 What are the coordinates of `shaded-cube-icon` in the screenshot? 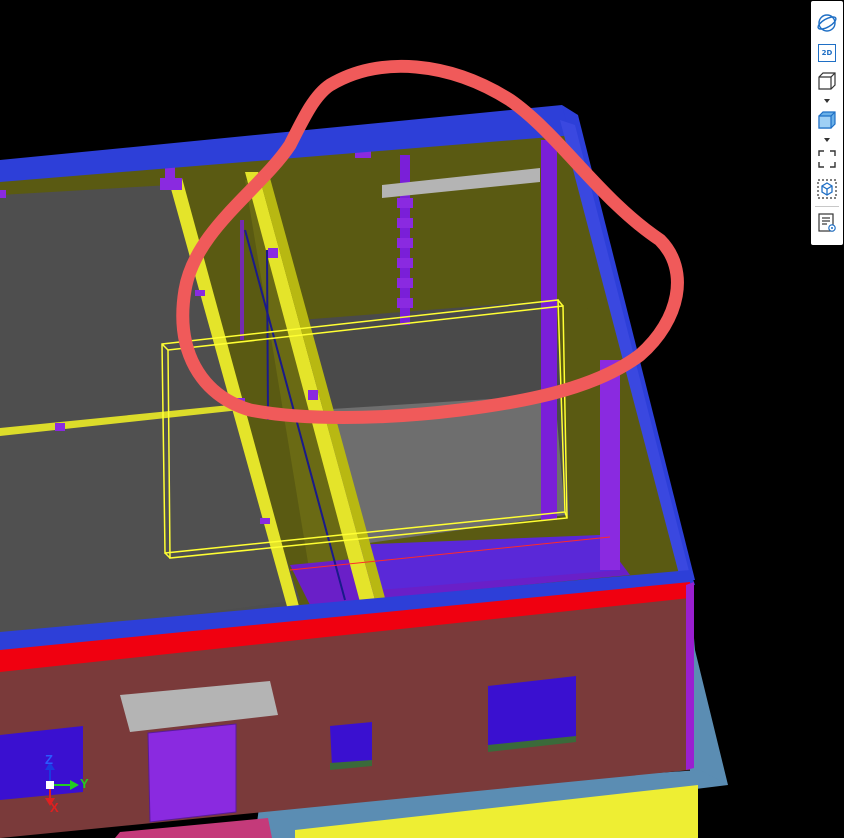 It's located at (827, 120).